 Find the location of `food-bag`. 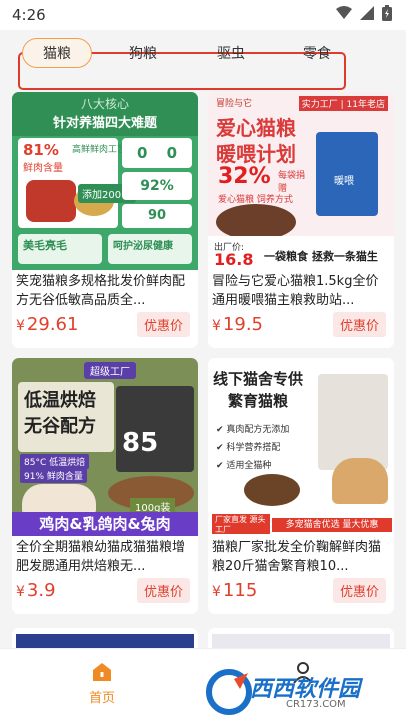

food-bag is located at coordinates (353, 422).